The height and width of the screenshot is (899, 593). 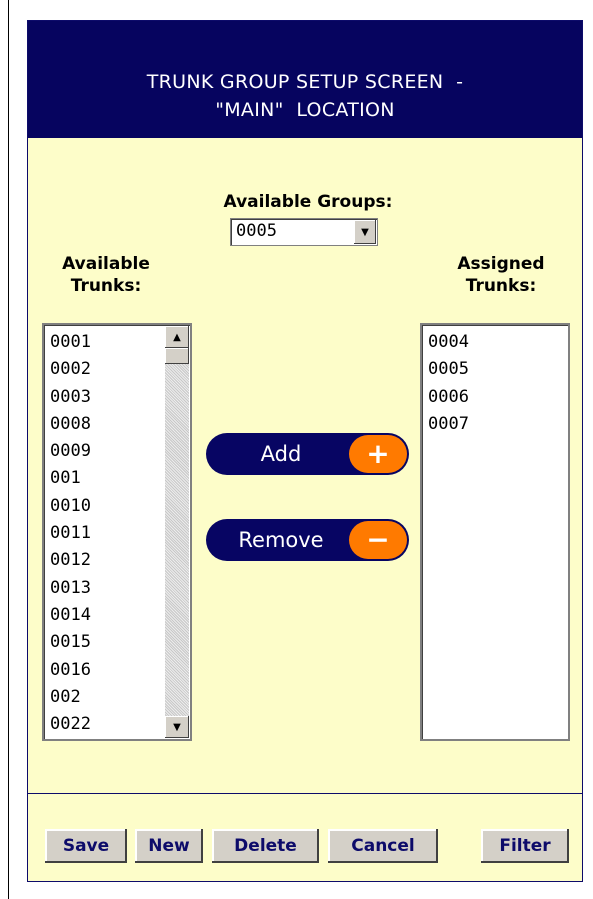 What do you see at coordinates (498, 342) in the screenshot?
I see `list-item: 0004` at bounding box center [498, 342].